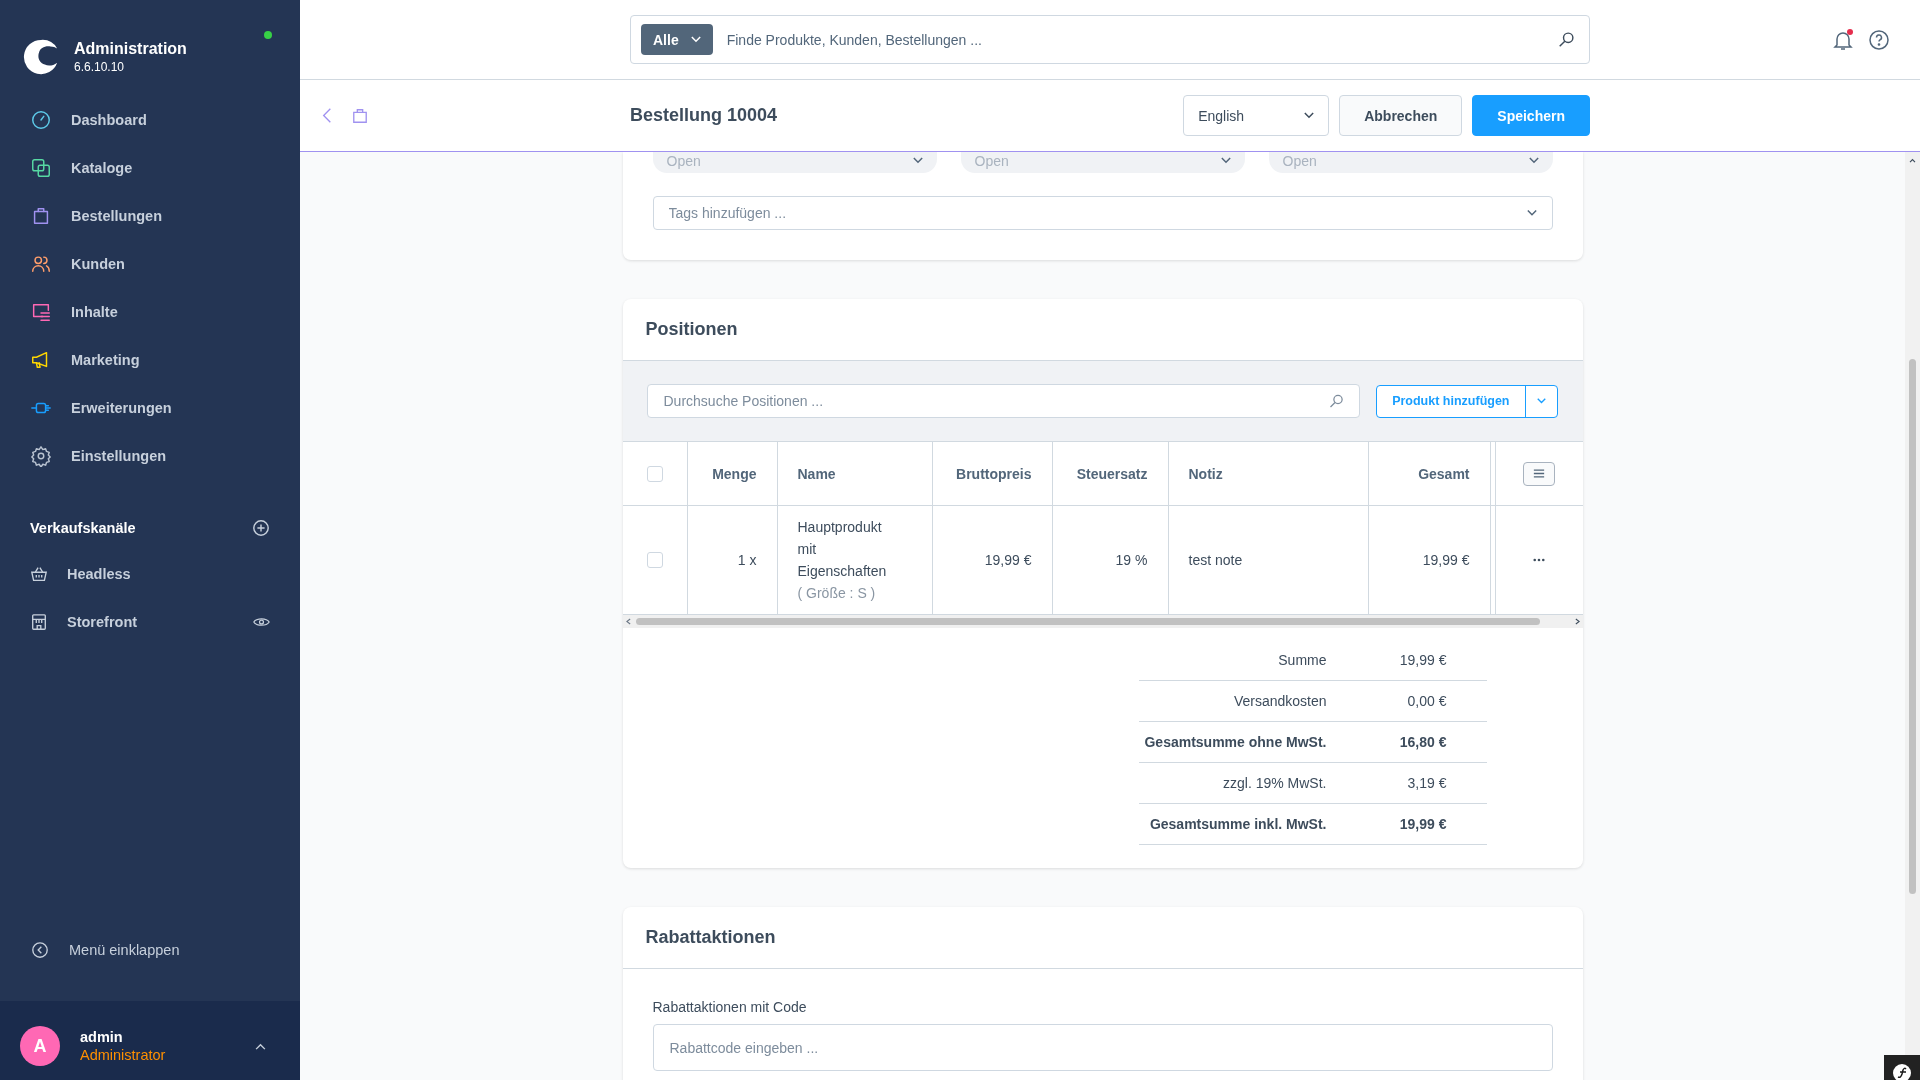 The width and height of the screenshot is (1920, 1080). Describe the element at coordinates (1912, 603) in the screenshot. I see `vertical-scrollbar` at that location.